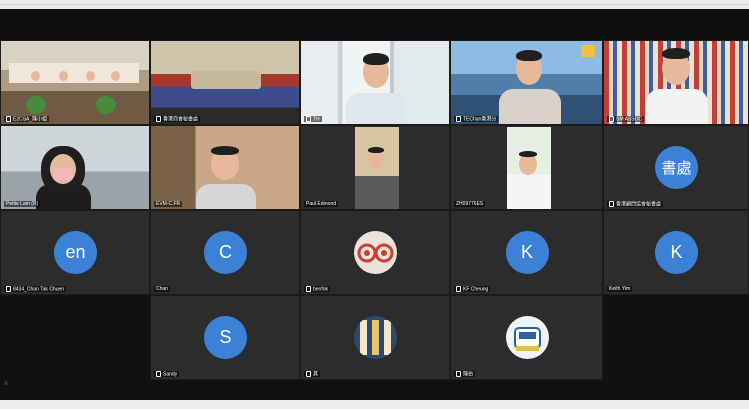 The width and height of the screenshot is (749, 409). I want to click on participant-avatar: S, so click(225, 337).